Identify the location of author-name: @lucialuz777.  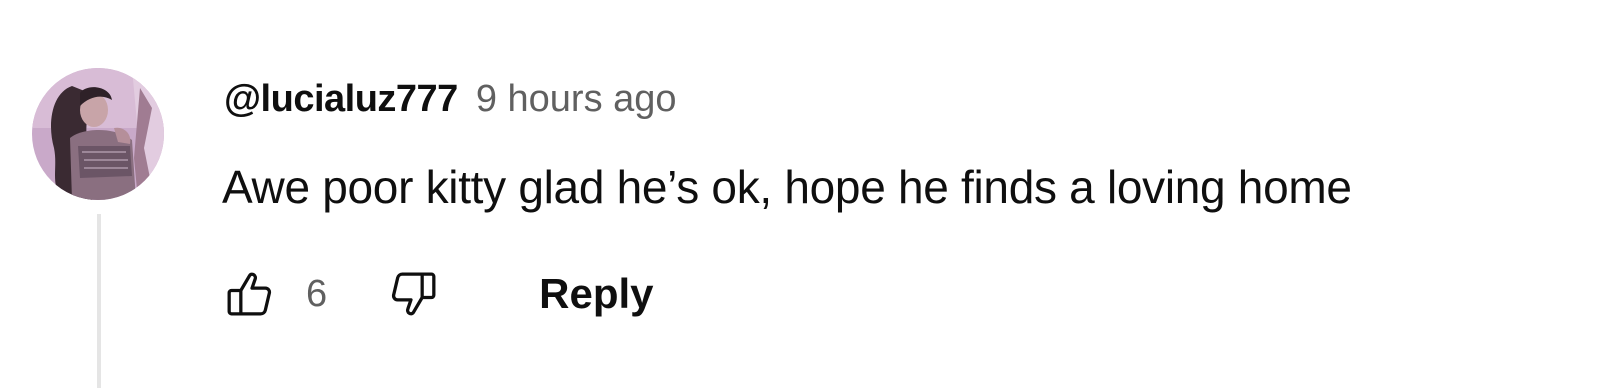
(341, 99).